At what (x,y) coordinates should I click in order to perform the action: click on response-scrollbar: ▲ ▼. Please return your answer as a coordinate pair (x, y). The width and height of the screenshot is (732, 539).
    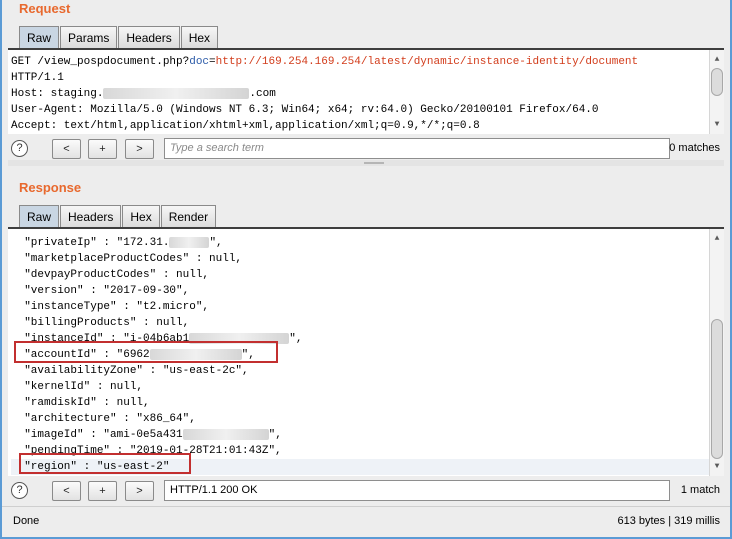
    Looking at the image, I should click on (716, 352).